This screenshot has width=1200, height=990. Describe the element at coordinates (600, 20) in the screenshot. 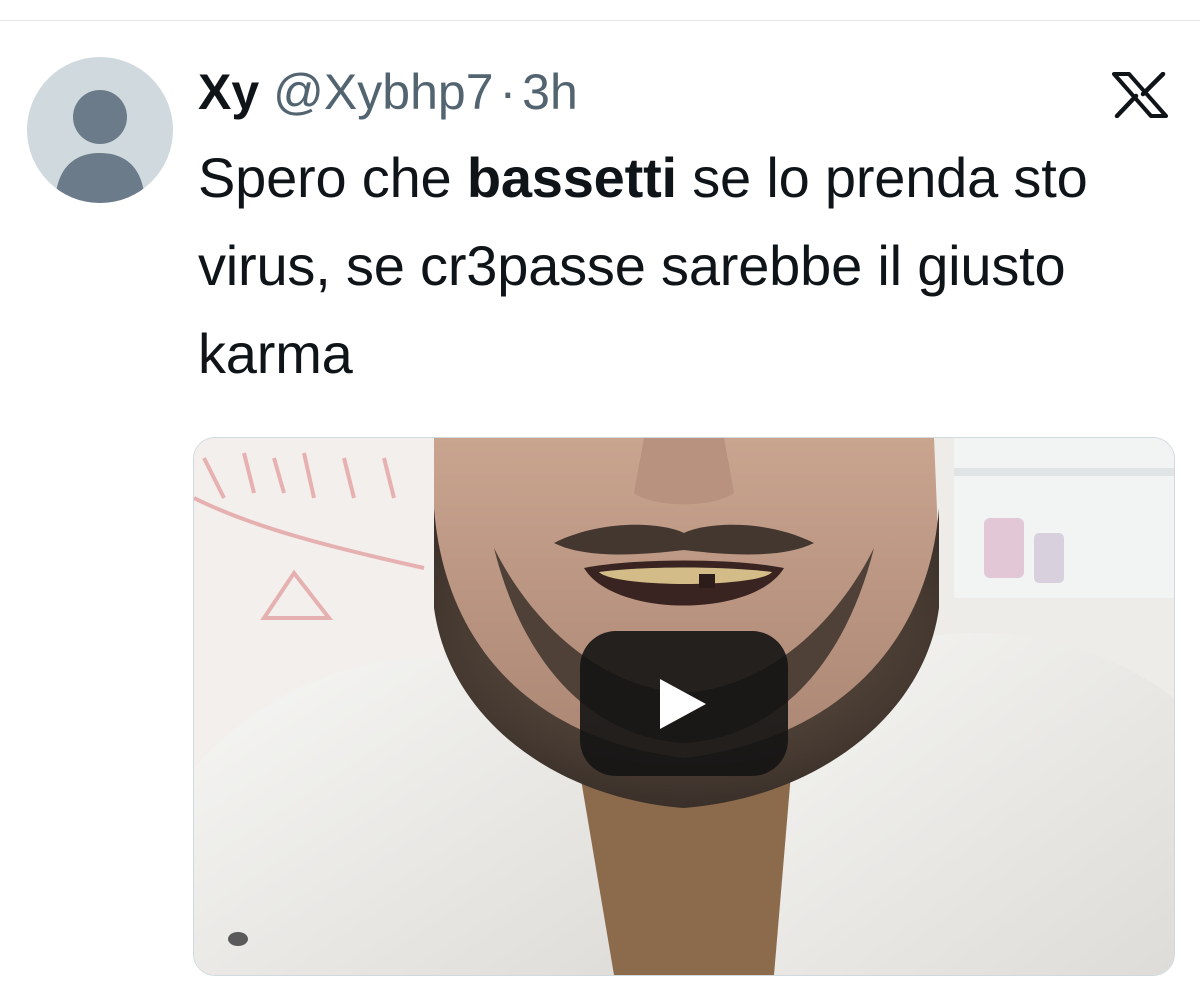

I see `top-divider` at that location.